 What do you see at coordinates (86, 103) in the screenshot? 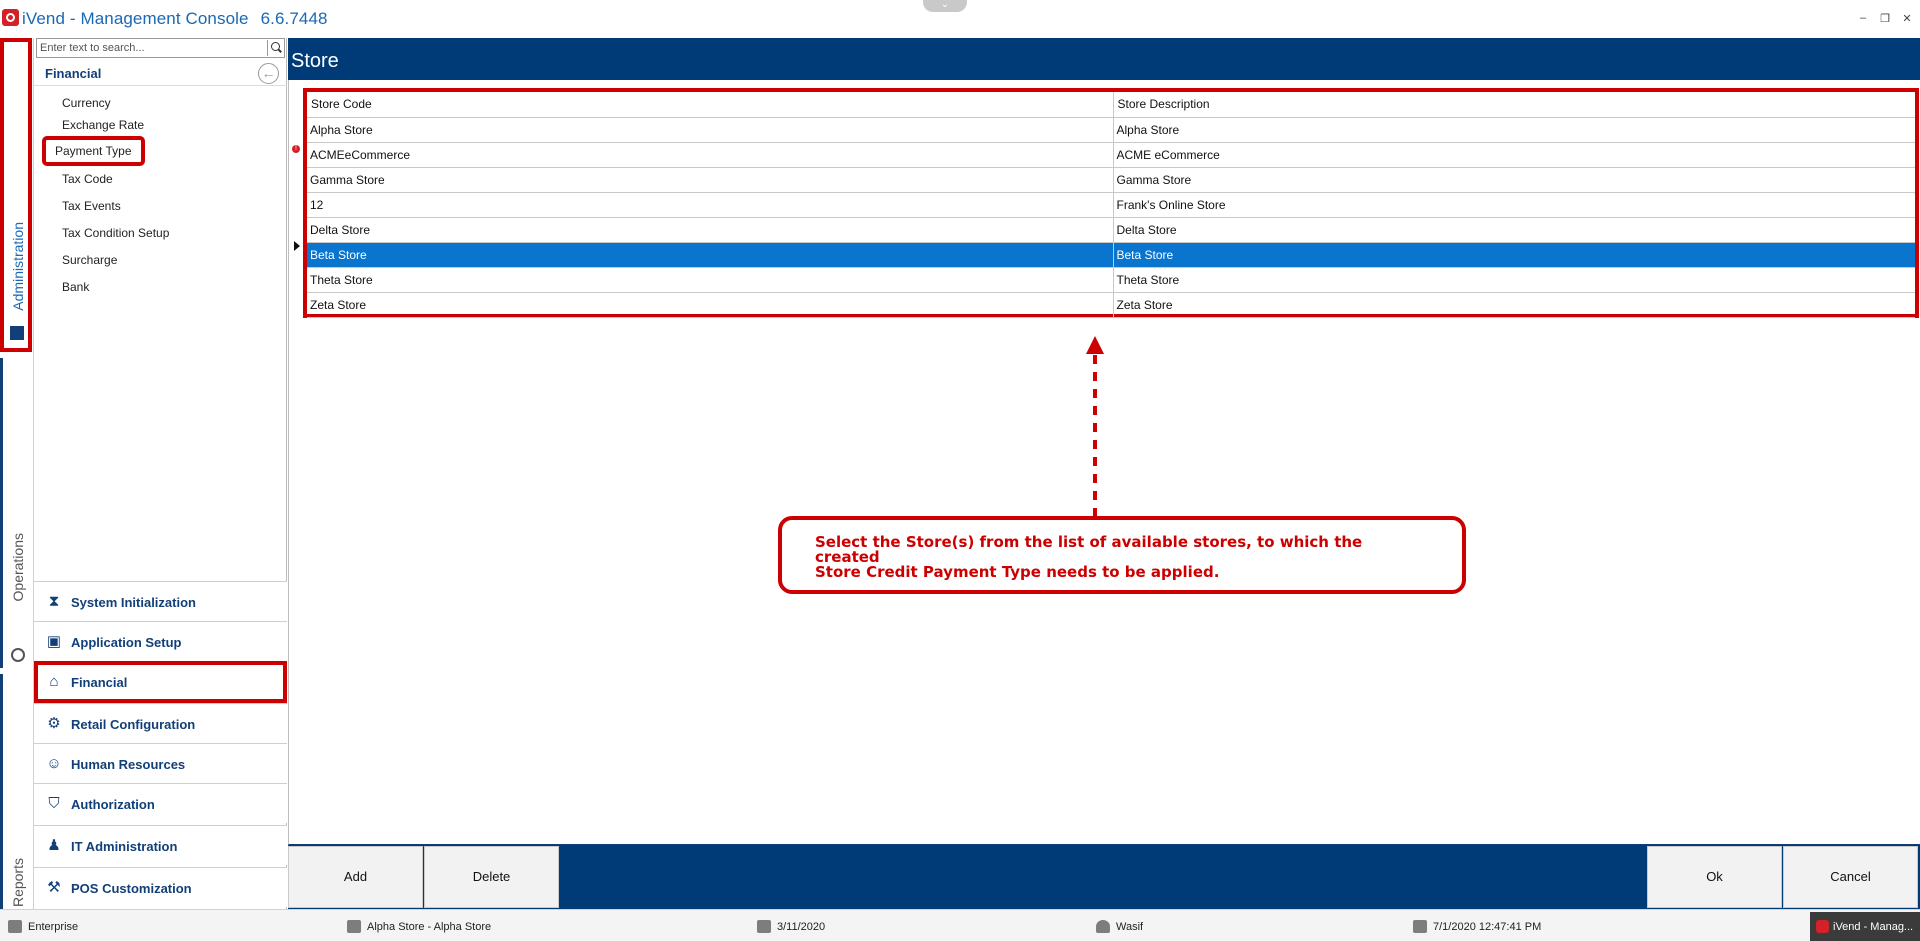
I see `menu-item-currency: Currency` at bounding box center [86, 103].